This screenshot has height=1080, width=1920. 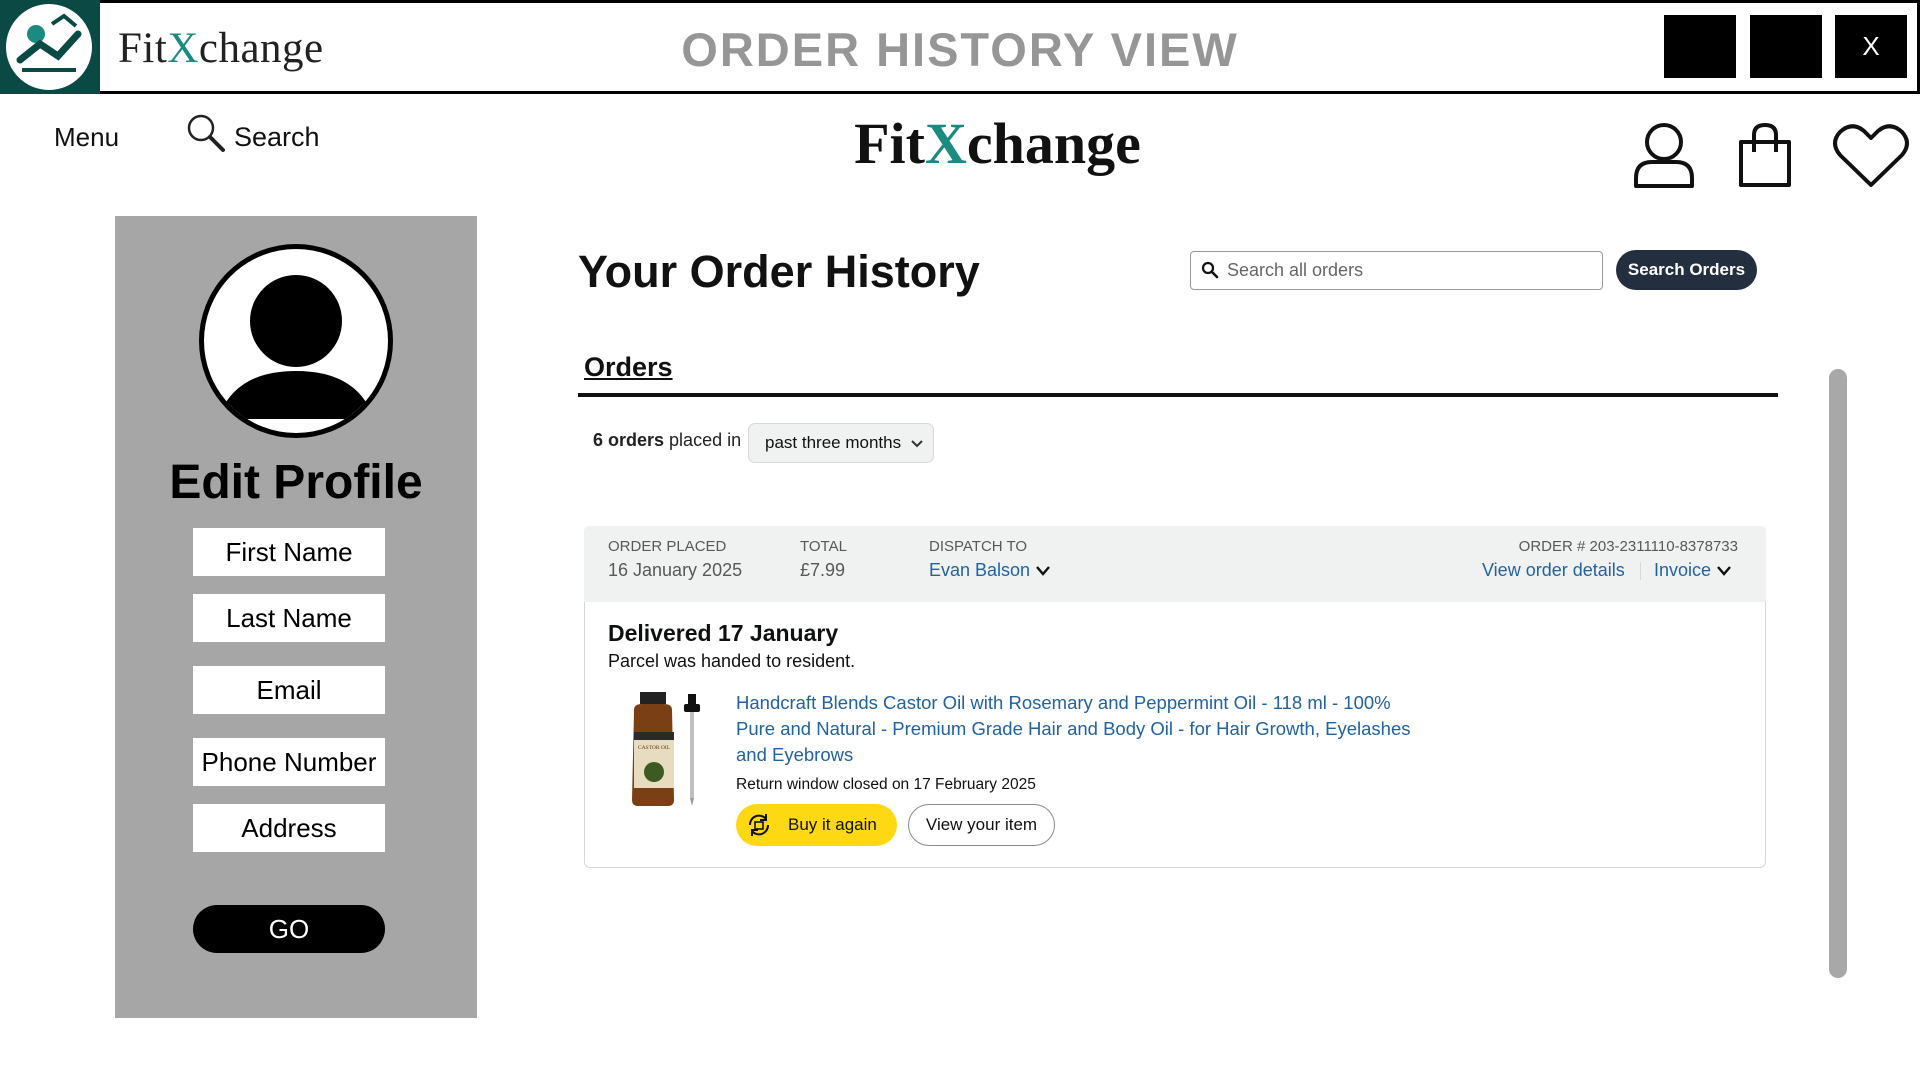 I want to click on time-range-select: past three months, so click(x=841, y=443).